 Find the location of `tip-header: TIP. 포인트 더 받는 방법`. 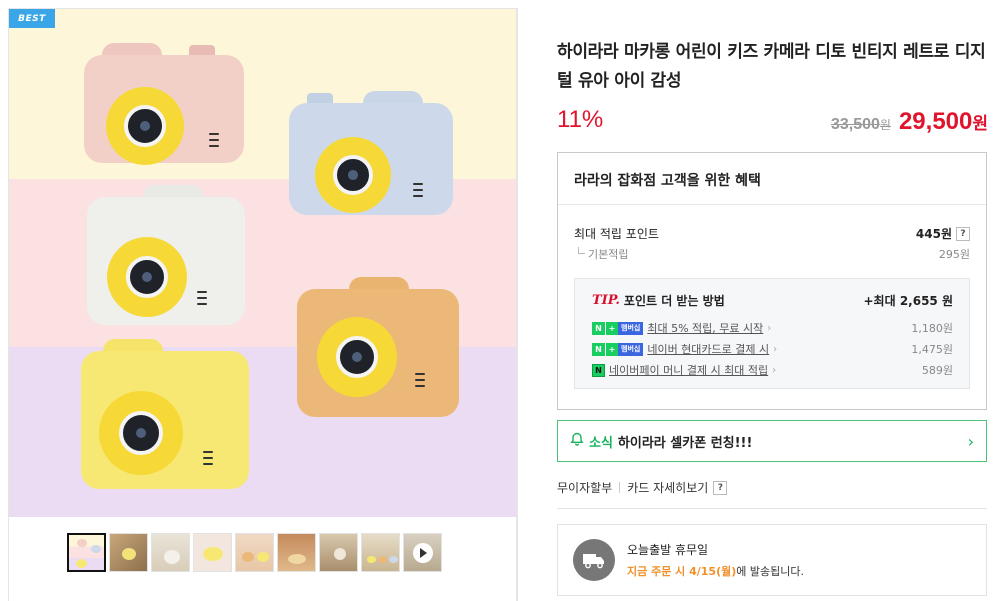

tip-header: TIP. 포인트 더 받는 방법 is located at coordinates (658, 300).